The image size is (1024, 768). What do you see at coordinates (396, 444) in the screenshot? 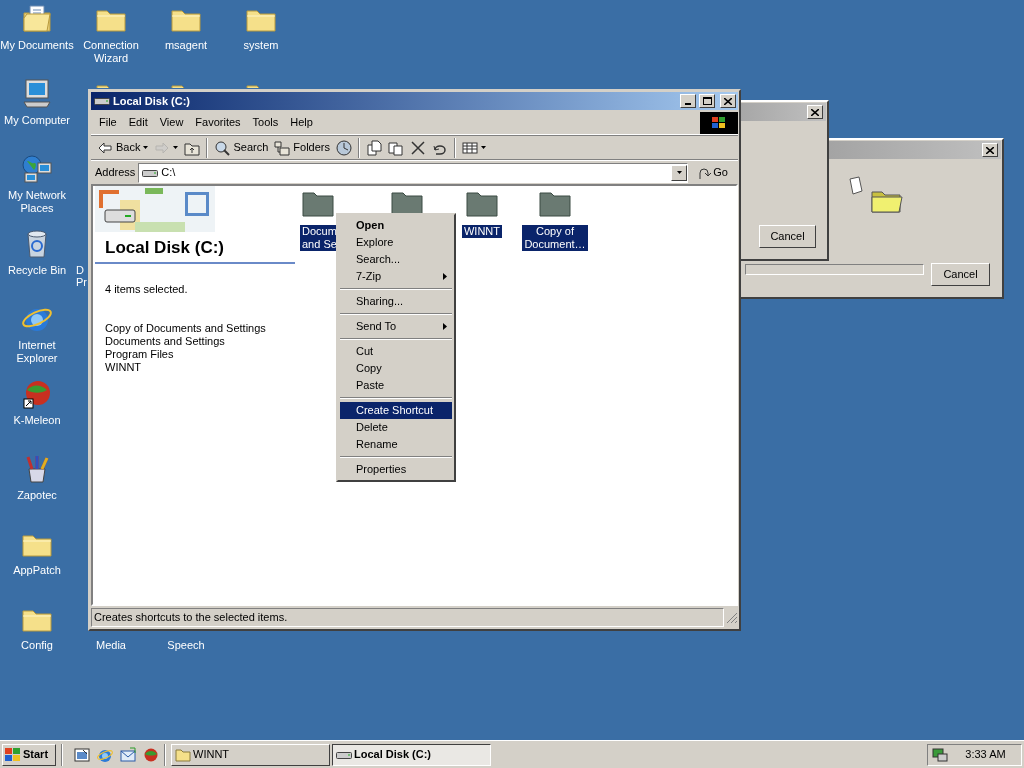
I see `menu-item: Rename` at bounding box center [396, 444].